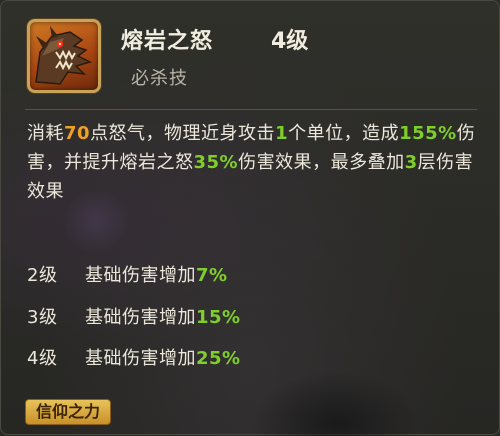 This screenshot has height=436, width=500. Describe the element at coordinates (42, 317) in the screenshot. I see `upgrade-level: 3级` at that location.